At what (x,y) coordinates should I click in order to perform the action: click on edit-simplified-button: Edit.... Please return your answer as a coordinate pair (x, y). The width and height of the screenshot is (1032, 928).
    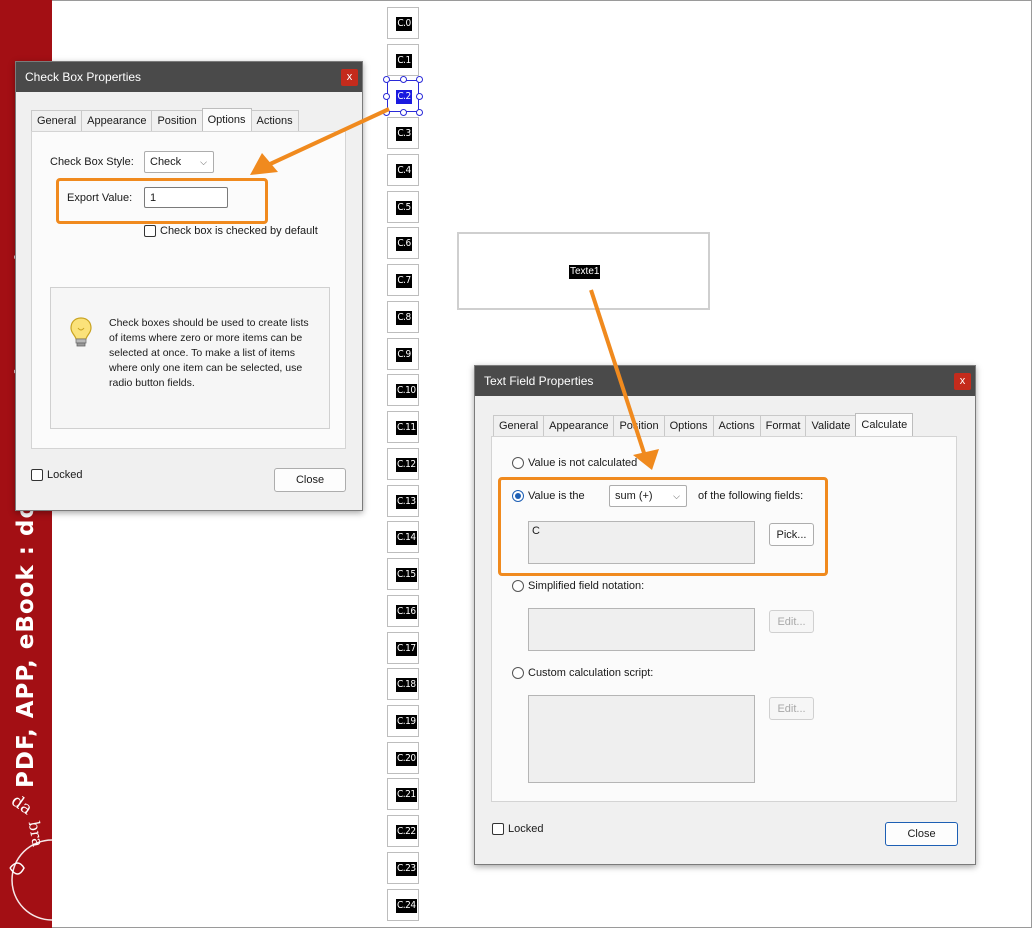
    Looking at the image, I should click on (791, 621).